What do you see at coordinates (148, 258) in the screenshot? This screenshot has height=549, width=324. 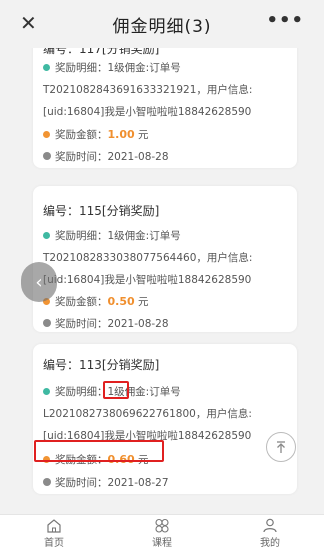 I see `detail-line: T202108283303807756446​0，用户信息:` at bounding box center [148, 258].